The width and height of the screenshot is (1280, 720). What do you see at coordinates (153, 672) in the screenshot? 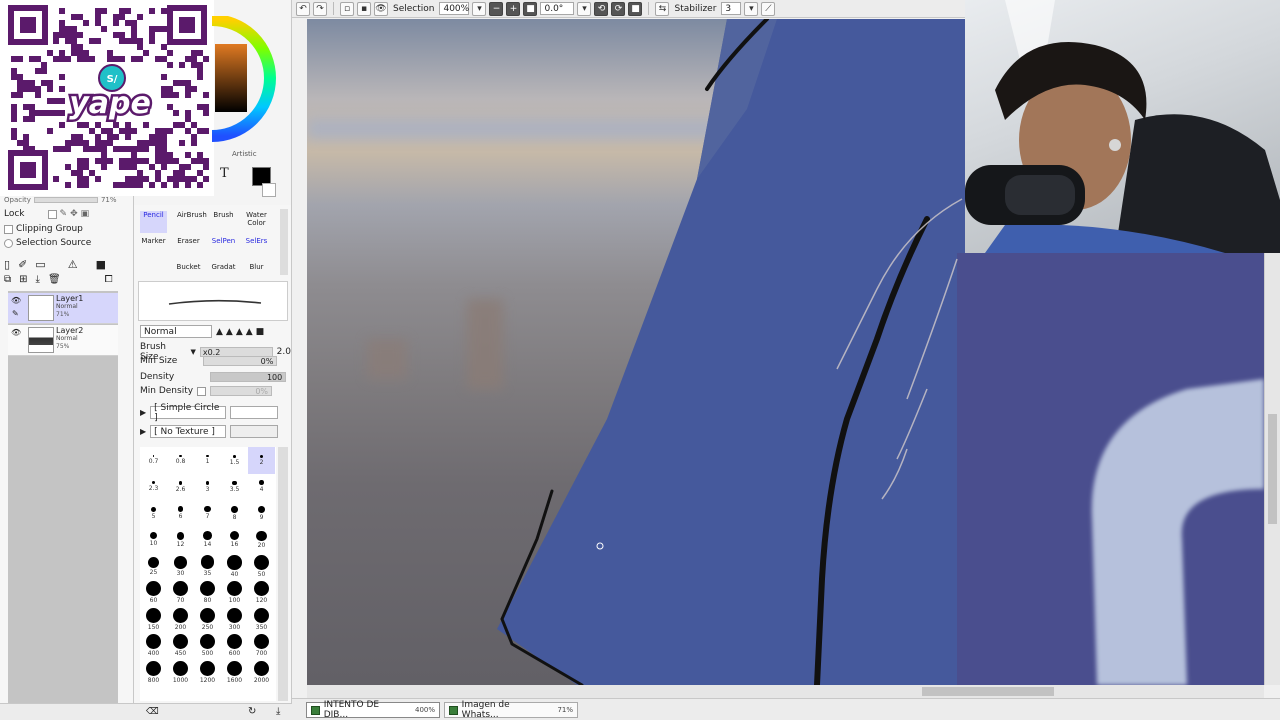
I see `brush-size-preset: 800` at bounding box center [153, 672].